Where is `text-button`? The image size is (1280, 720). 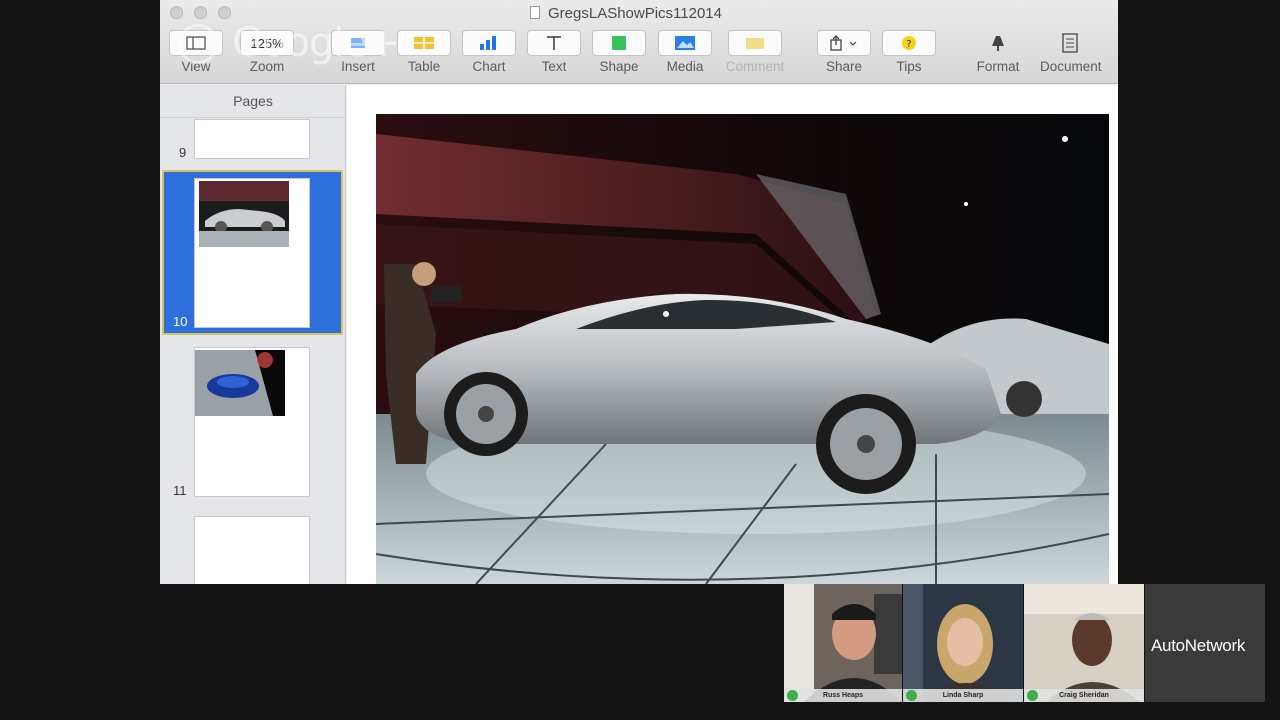 text-button is located at coordinates (554, 43).